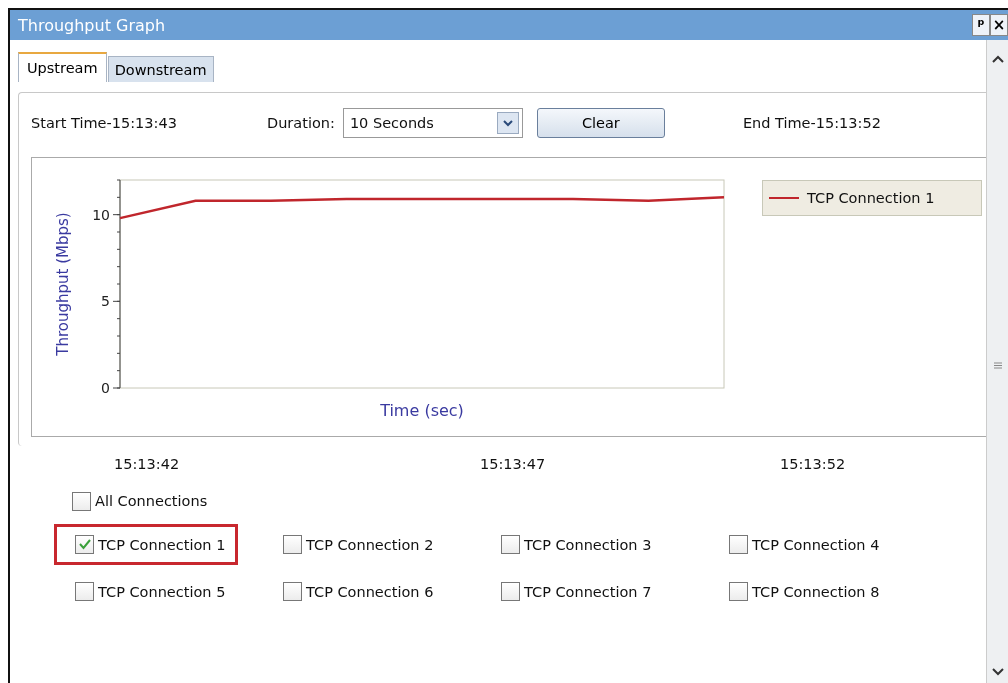 This screenshot has width=1008, height=683. I want to click on legend-line-icon, so click(784, 198).